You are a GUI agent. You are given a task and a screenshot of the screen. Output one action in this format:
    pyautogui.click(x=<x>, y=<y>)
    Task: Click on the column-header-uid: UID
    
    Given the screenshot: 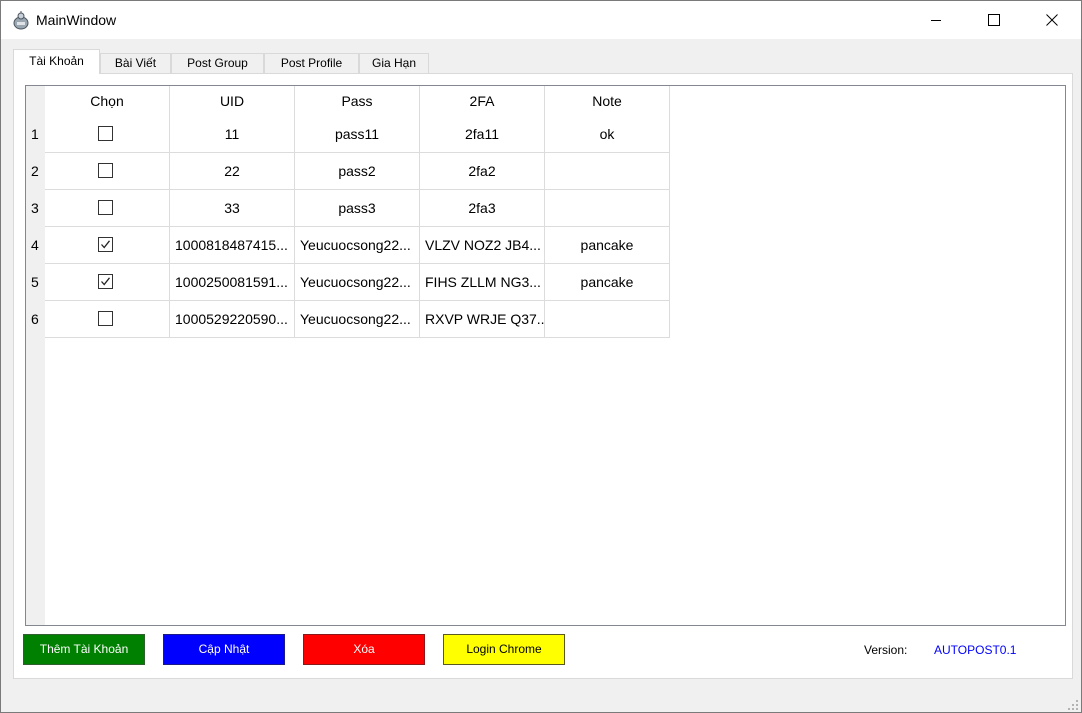 What is the action you would take?
    pyautogui.click(x=232, y=101)
    